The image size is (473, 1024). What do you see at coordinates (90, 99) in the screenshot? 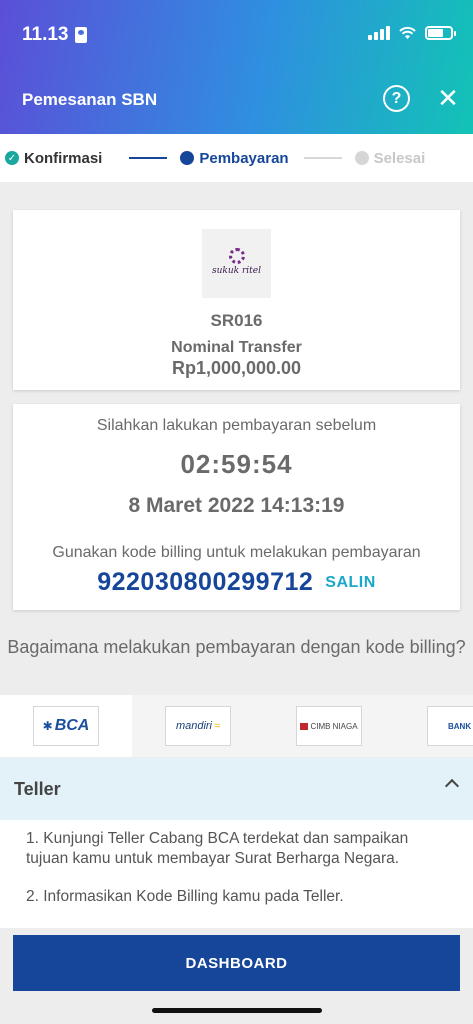
I see `page-title: Pemesanan SBN` at bounding box center [90, 99].